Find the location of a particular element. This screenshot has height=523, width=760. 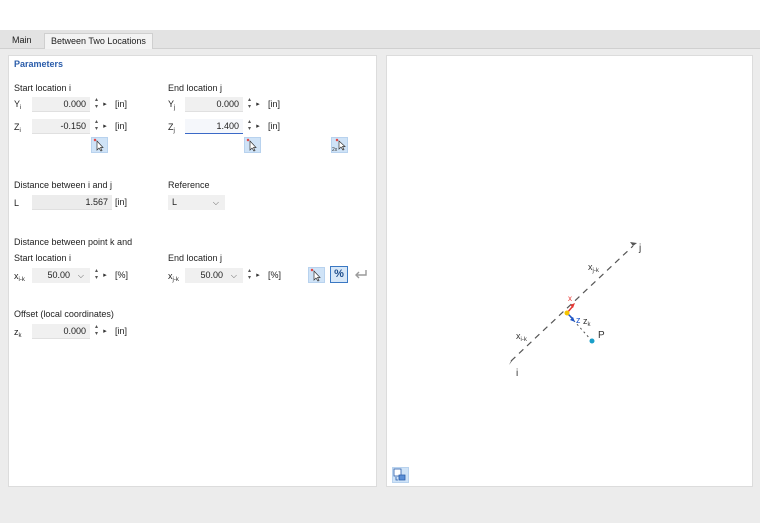

offset-title: Offset (local coordinates) is located at coordinates (64, 314).